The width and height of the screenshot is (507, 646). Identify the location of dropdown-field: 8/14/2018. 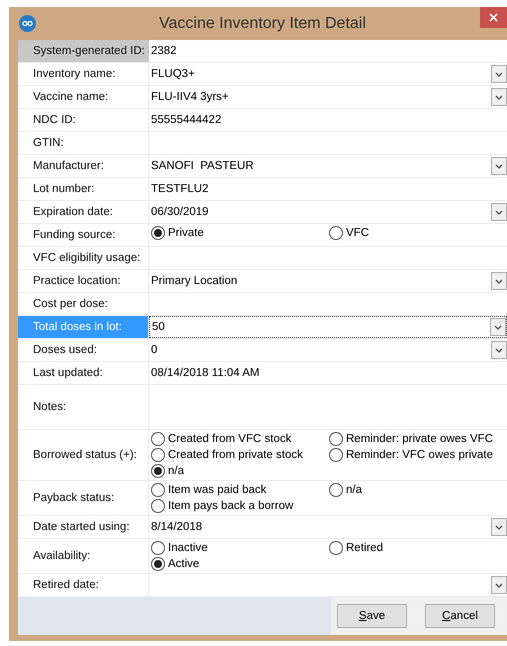
(328, 527).